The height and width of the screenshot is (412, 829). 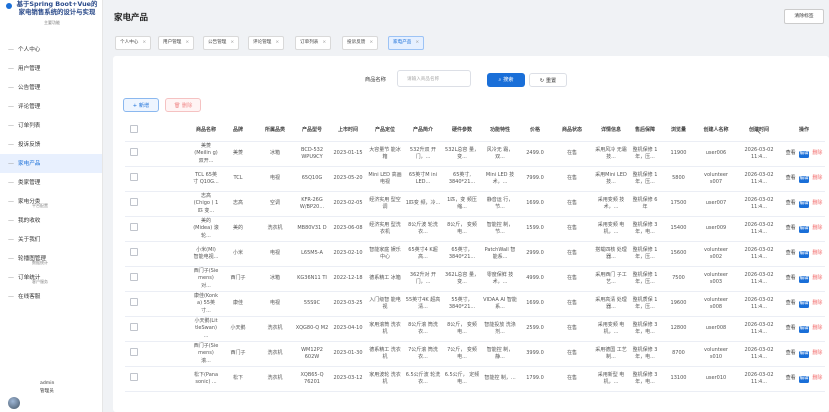 What do you see at coordinates (183, 105) in the screenshot?
I see `batch-delete-button: 🗑 删除` at bounding box center [183, 105].